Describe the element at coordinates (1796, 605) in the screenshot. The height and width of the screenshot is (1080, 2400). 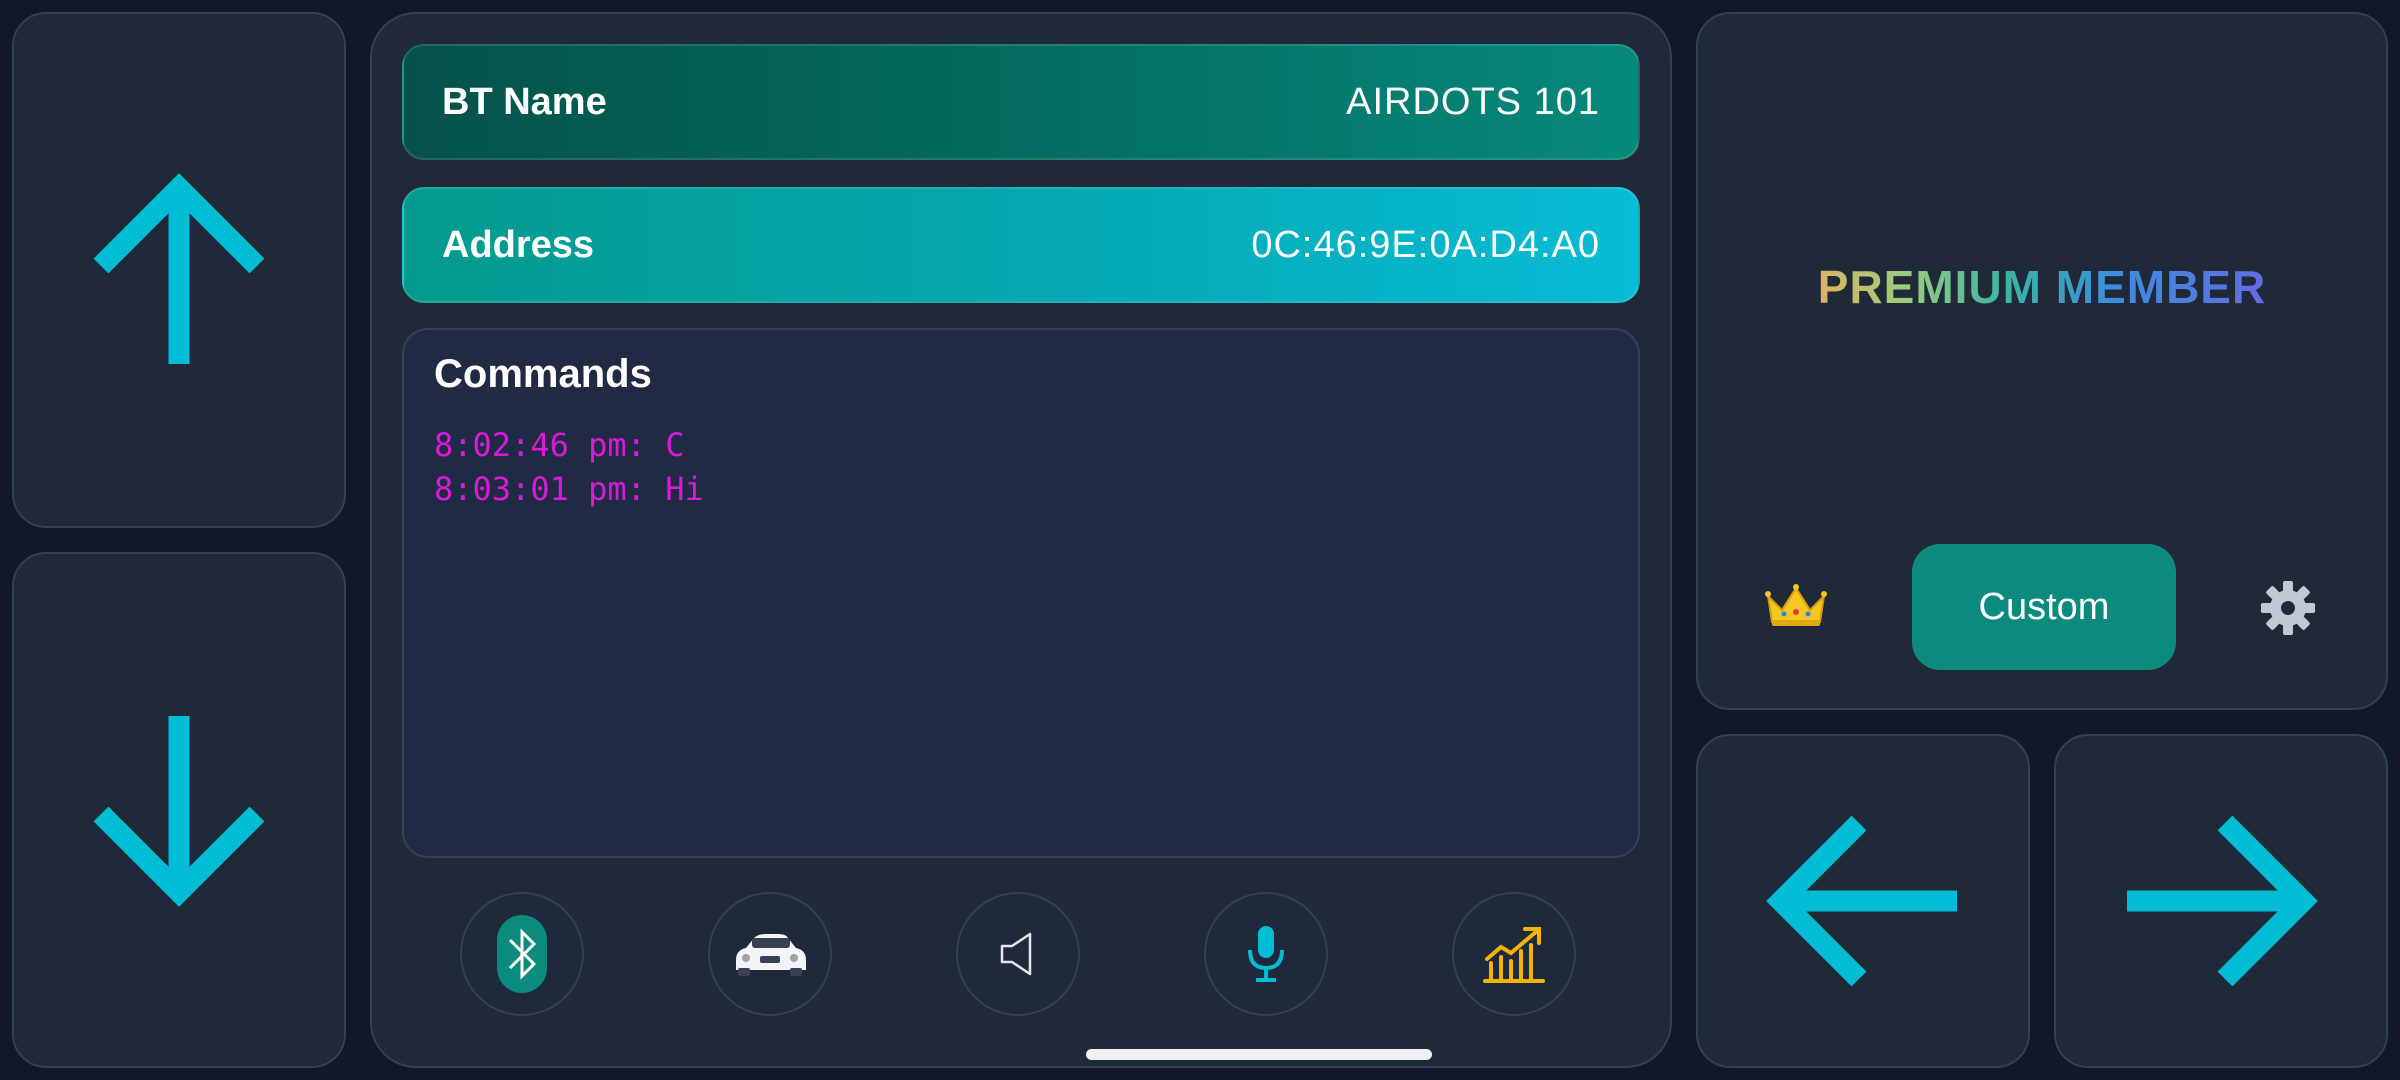
I see `crown-icon` at that location.